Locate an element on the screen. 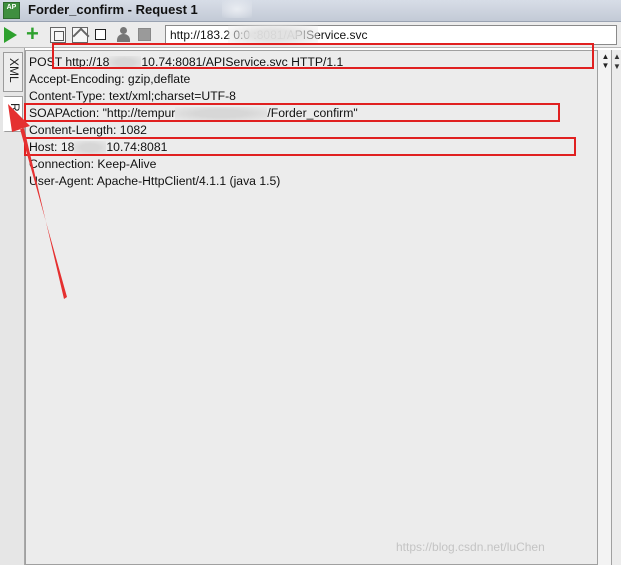 Image resolution: width=621 pixels, height=565 pixels. annotation-arrow is located at coordinates (37, 201).